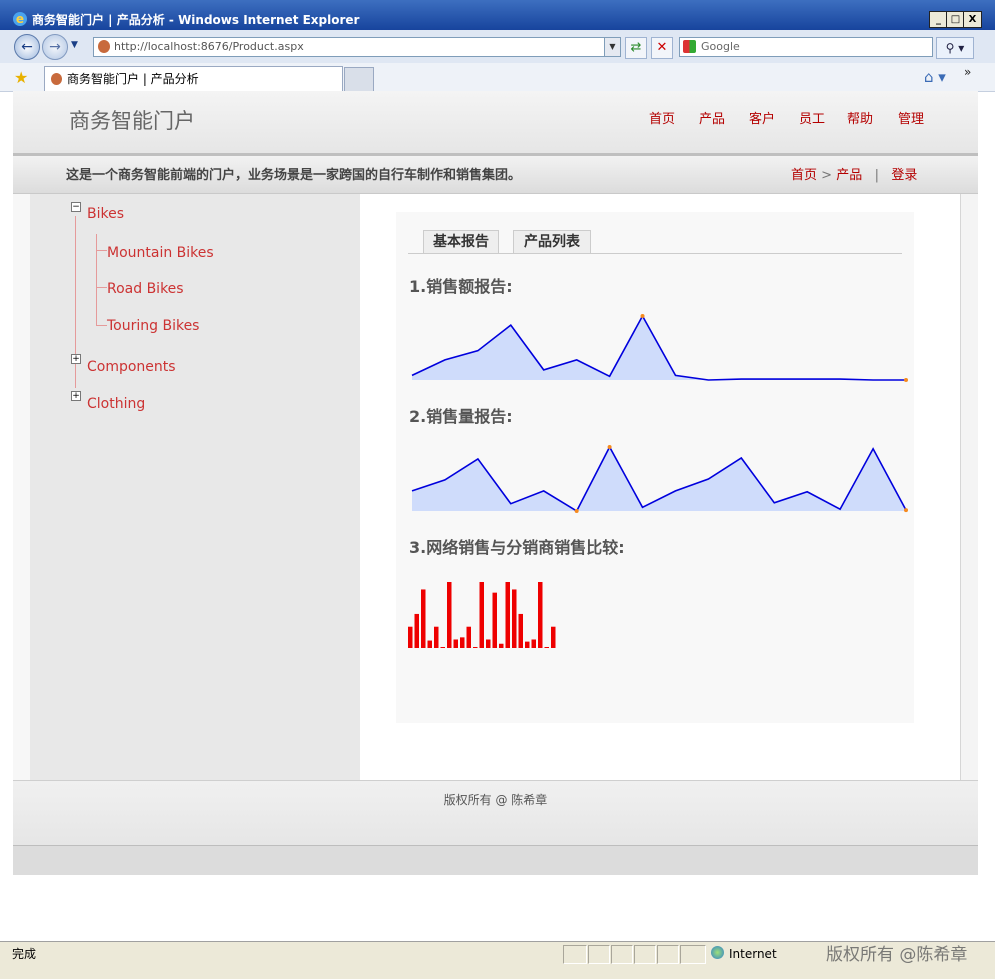  I want to click on tree-node-components: Components, so click(131, 367).